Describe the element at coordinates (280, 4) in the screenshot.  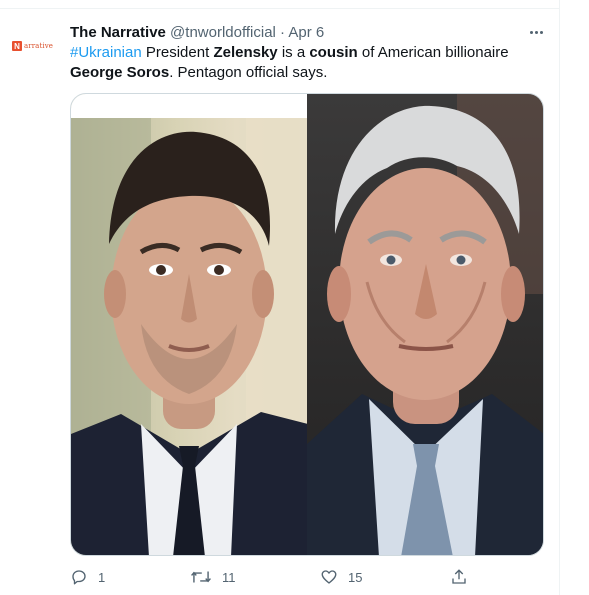
I see `top-divider` at that location.